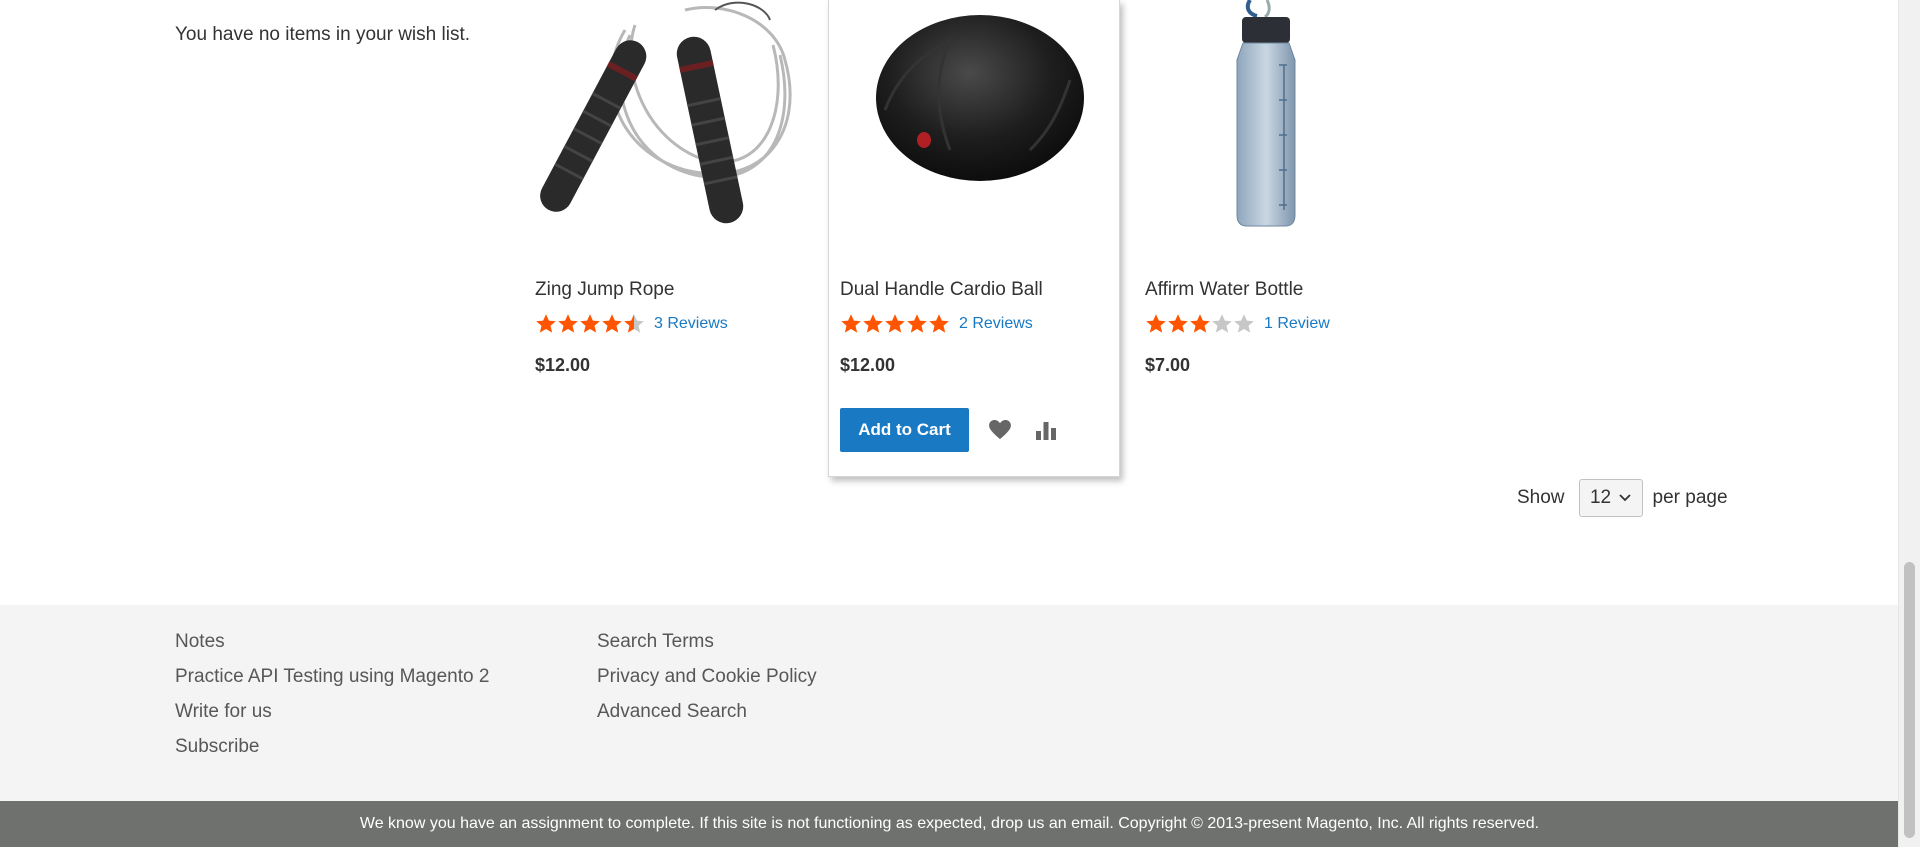  Describe the element at coordinates (1690, 497) in the screenshot. I see `per-page-label: per page` at that location.